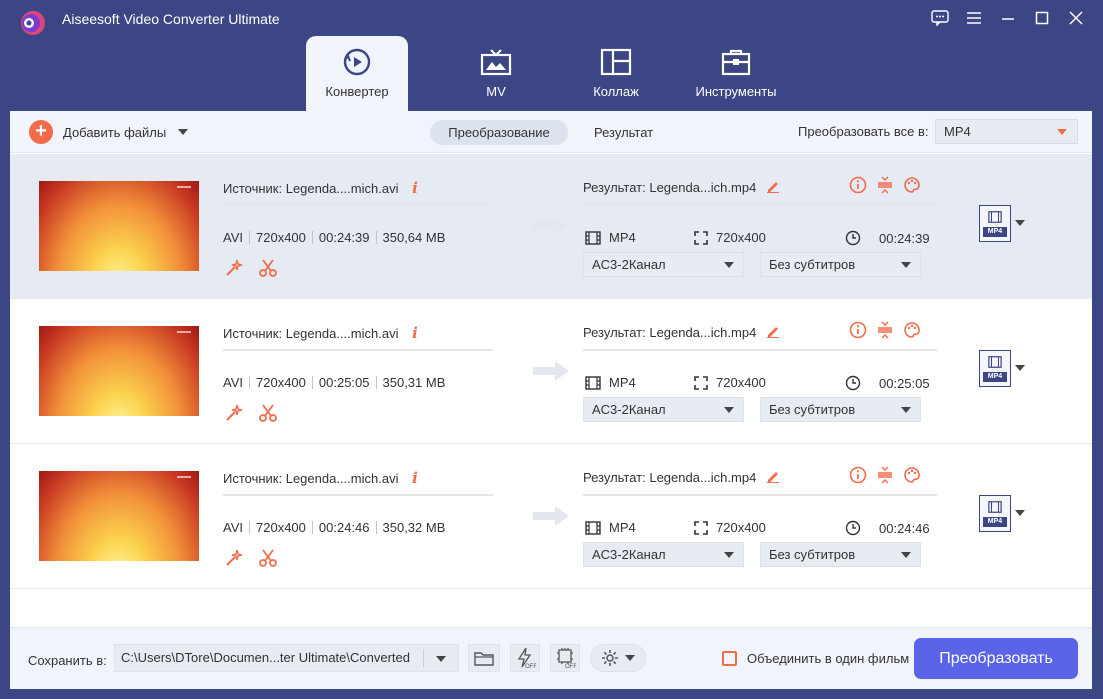 This screenshot has height=699, width=1103. I want to click on source-duration: 00:24:39, so click(344, 237).